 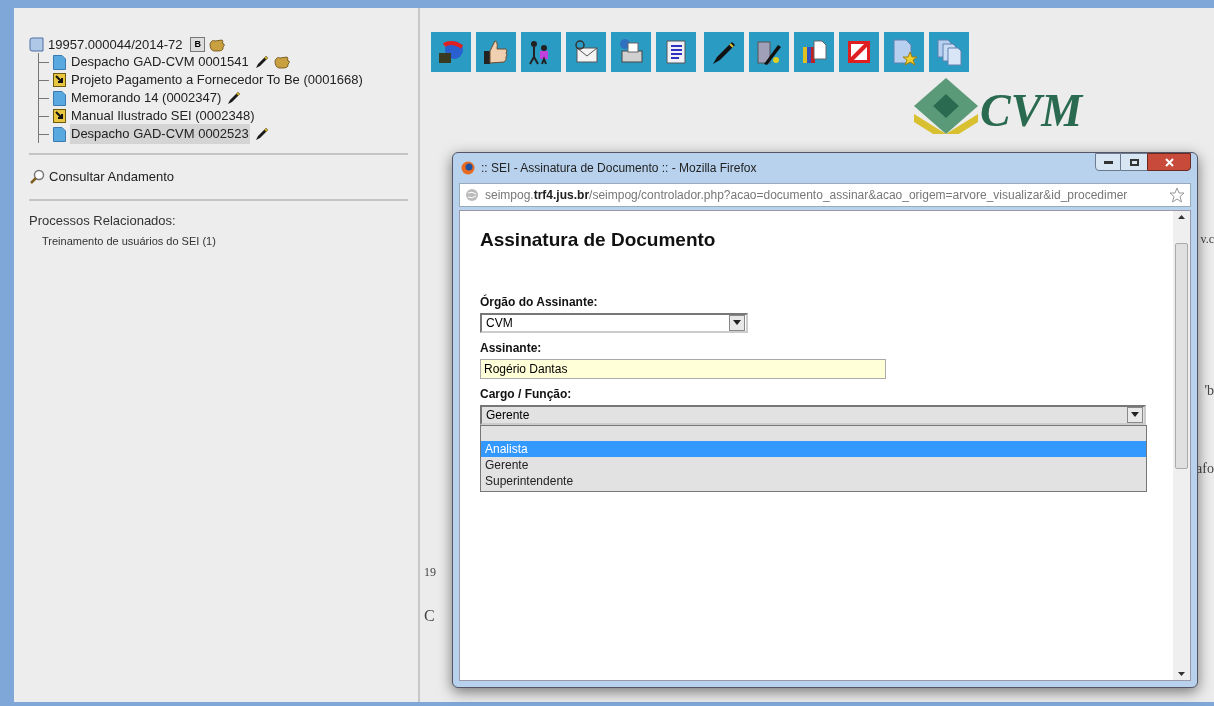 I want to click on dropdown-field: CVM, so click(x=614, y=322).